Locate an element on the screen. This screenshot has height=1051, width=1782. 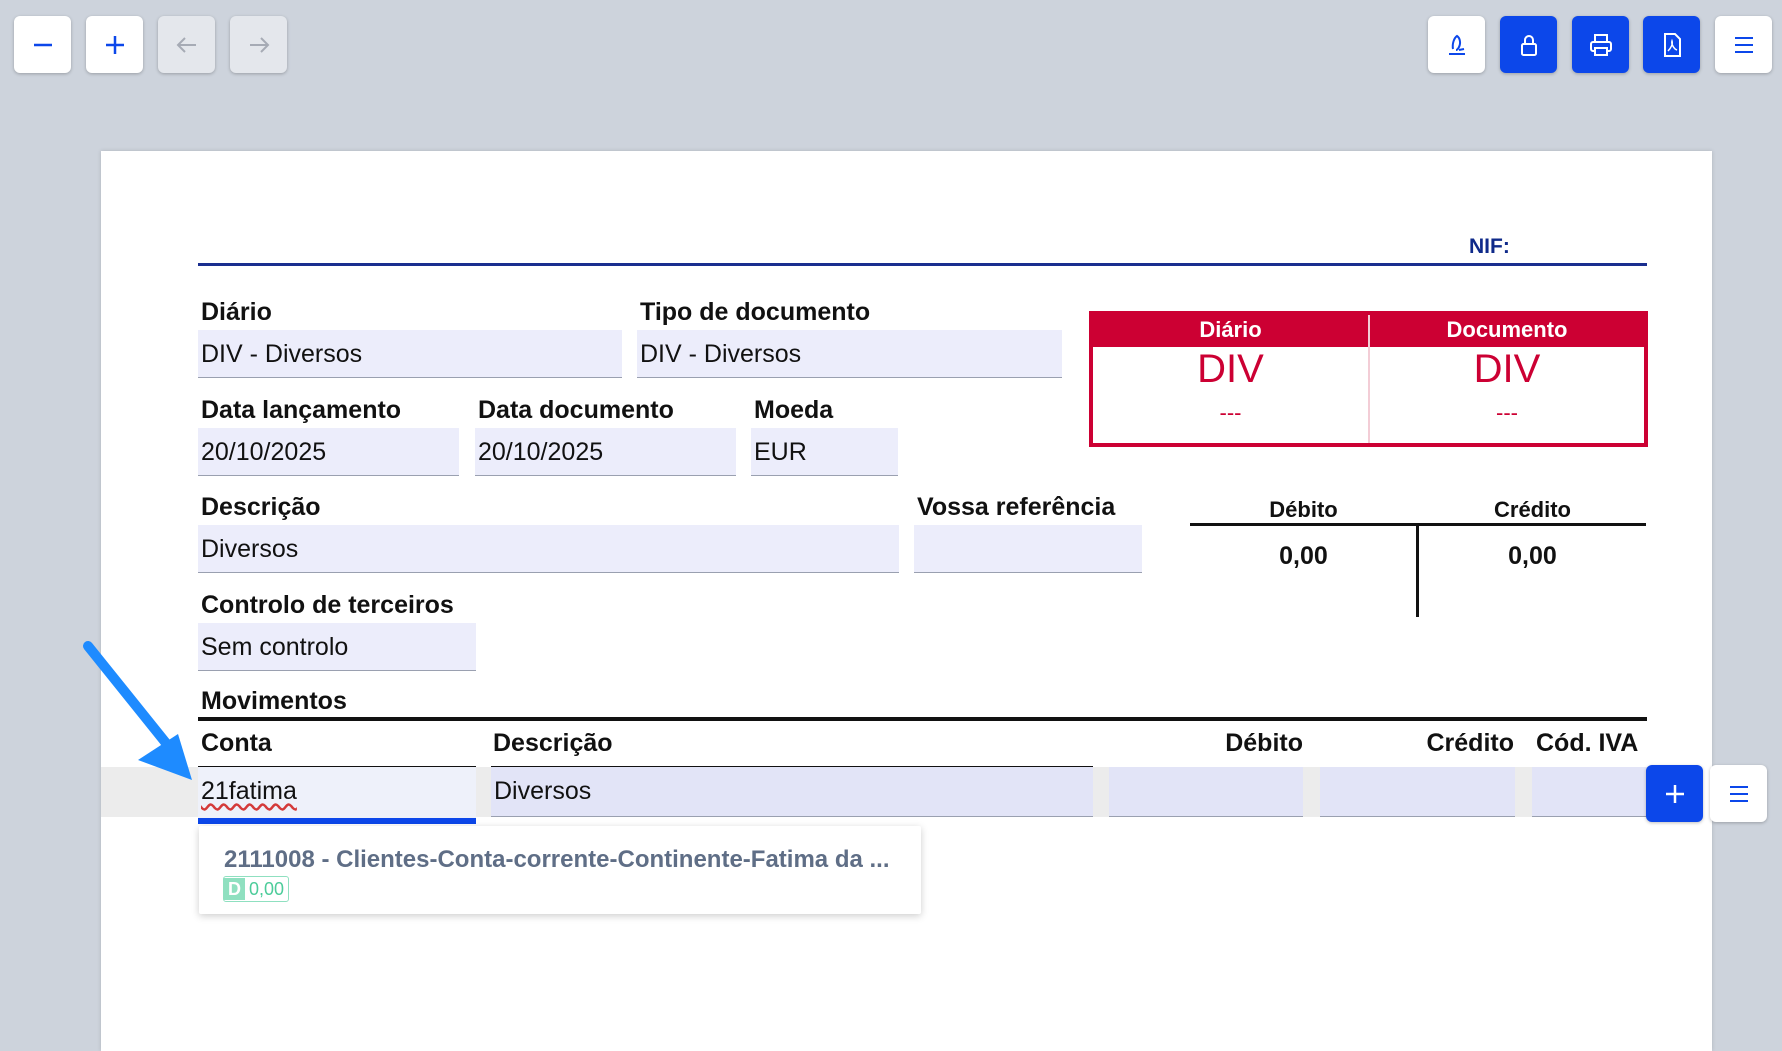
printer-icon is located at coordinates (1600, 44).